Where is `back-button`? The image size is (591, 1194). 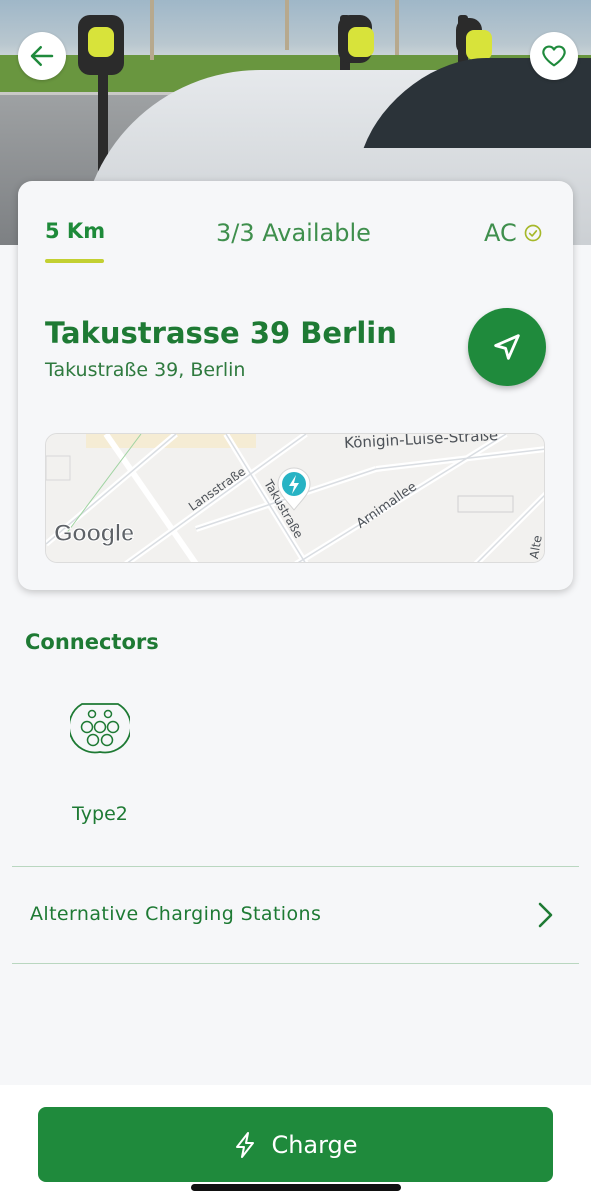
back-button is located at coordinates (42, 56).